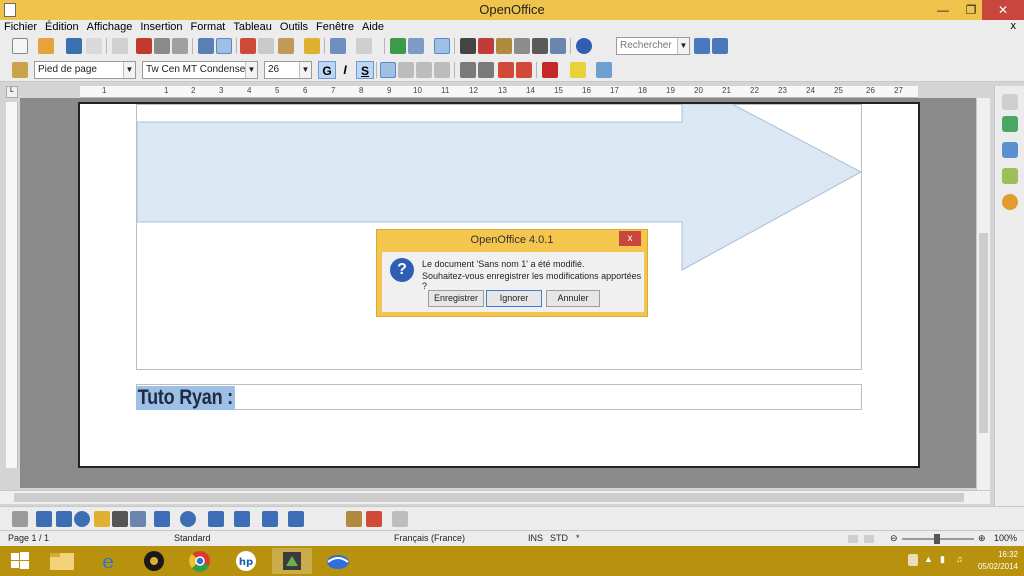  What do you see at coordinates (154, 561) in the screenshot?
I see `media-player-icon` at bounding box center [154, 561].